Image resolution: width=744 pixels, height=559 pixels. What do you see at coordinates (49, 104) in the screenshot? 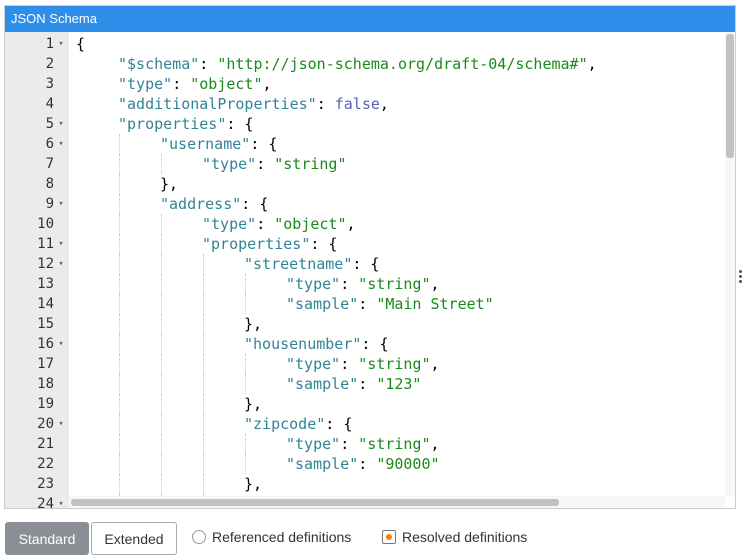
I see `line-number: 4` at bounding box center [49, 104].